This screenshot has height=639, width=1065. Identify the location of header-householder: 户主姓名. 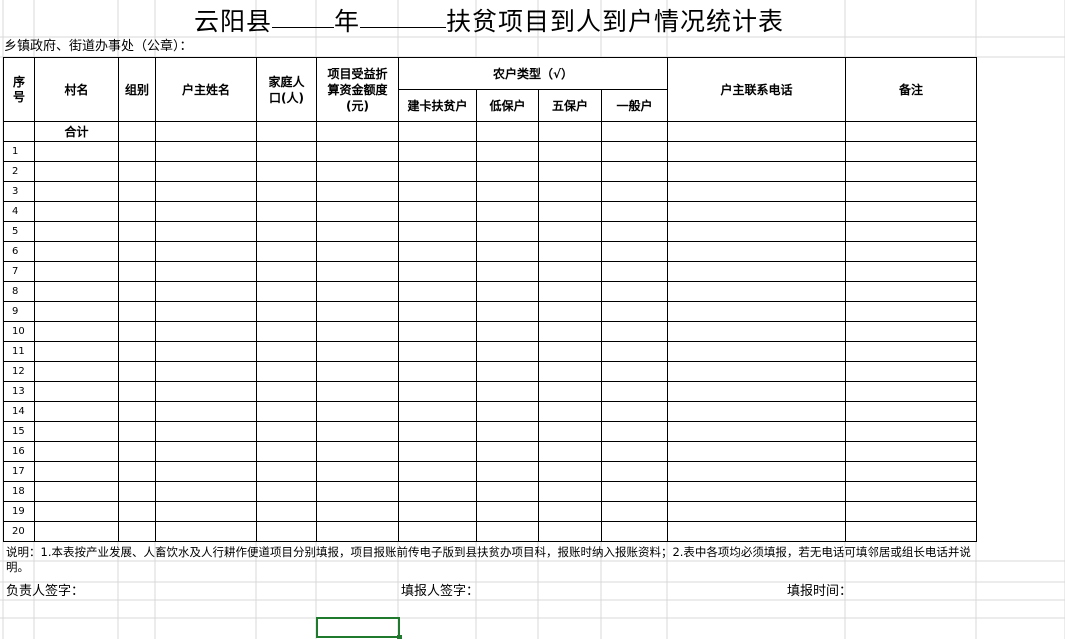
(206, 89).